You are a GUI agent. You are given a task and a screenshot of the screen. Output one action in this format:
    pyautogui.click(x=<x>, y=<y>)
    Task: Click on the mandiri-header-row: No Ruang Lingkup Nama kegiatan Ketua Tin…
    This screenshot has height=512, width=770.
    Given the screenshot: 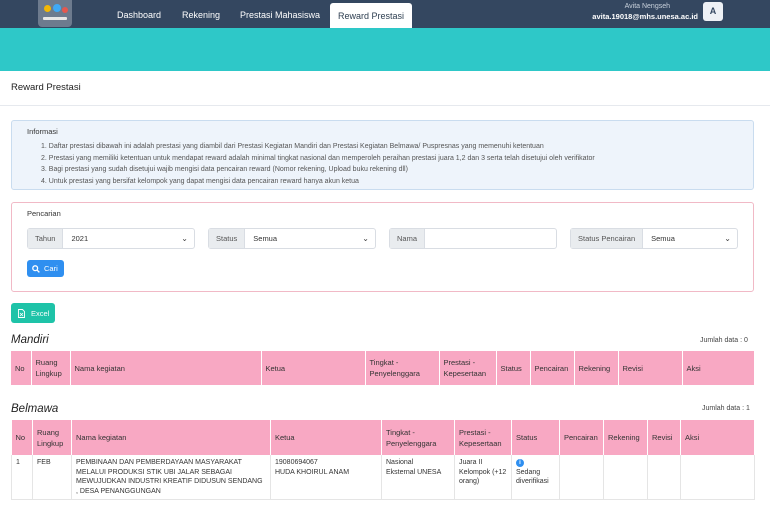 What is the action you would take?
    pyautogui.click(x=383, y=368)
    